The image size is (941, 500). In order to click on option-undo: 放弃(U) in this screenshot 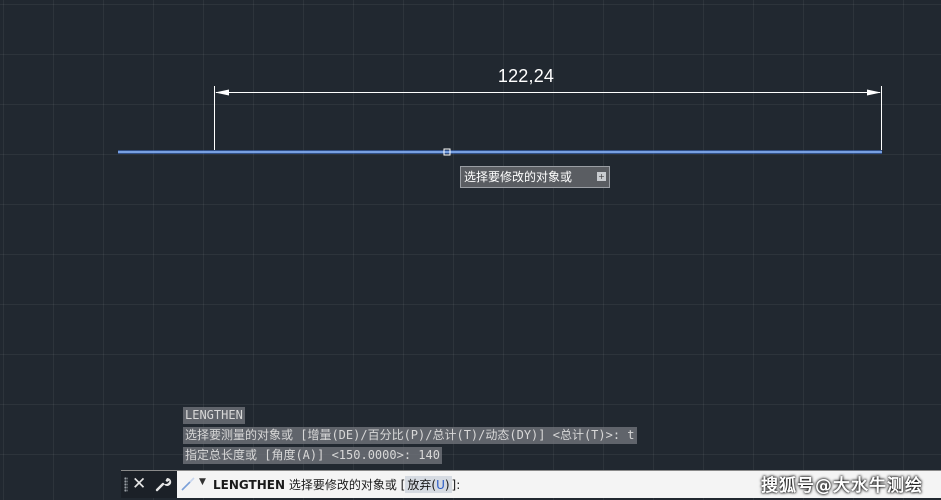, I will do `click(428, 484)`.